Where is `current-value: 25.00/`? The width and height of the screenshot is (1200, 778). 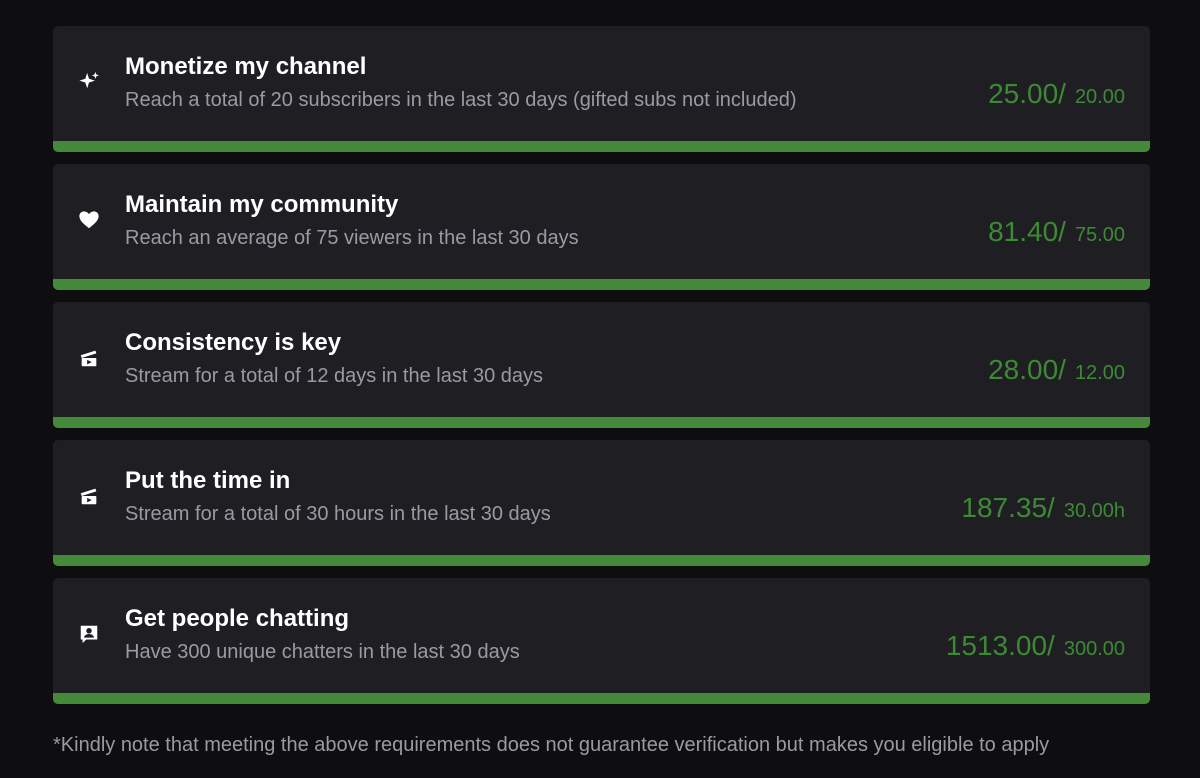
current-value: 25.00/ is located at coordinates (1027, 93).